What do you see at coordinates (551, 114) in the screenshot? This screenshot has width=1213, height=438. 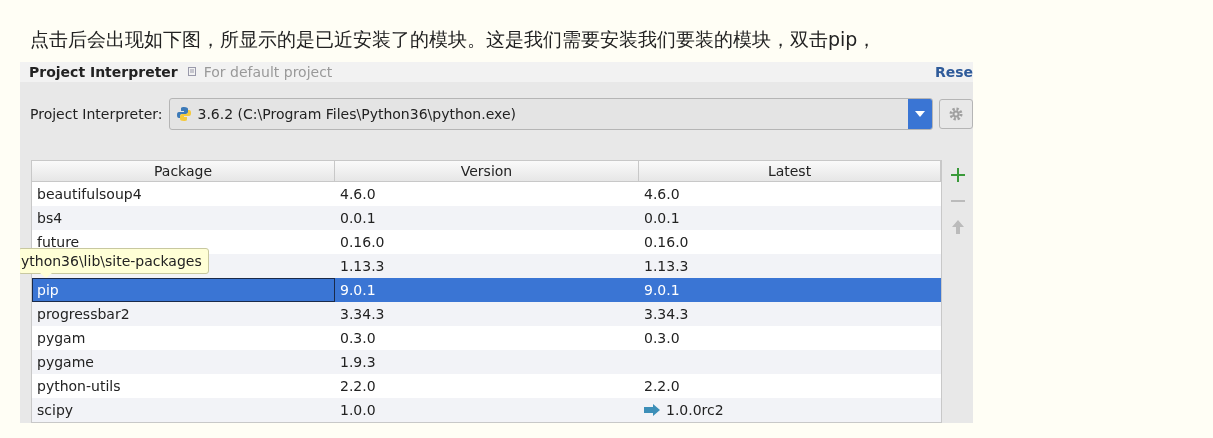 I see `interpreter-dropdown: 3.6.2 (C:\Program Files\Python36\python.exe)` at bounding box center [551, 114].